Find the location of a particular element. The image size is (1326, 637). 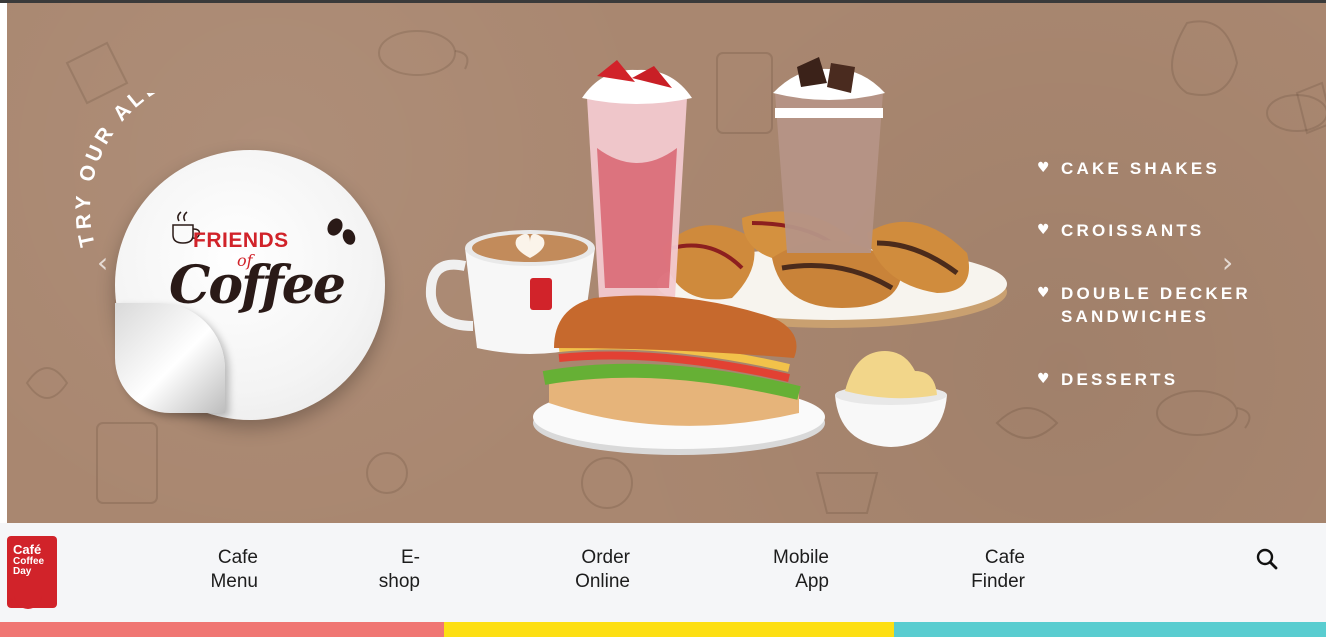

logo-registered-mark: ® is located at coordinates (11, 602).